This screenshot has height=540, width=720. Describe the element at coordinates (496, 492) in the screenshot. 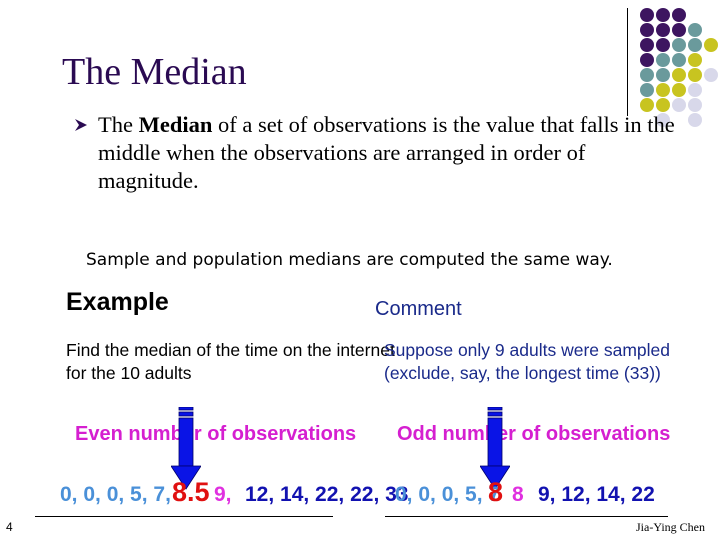

I see `odd-median-value: 8` at that location.